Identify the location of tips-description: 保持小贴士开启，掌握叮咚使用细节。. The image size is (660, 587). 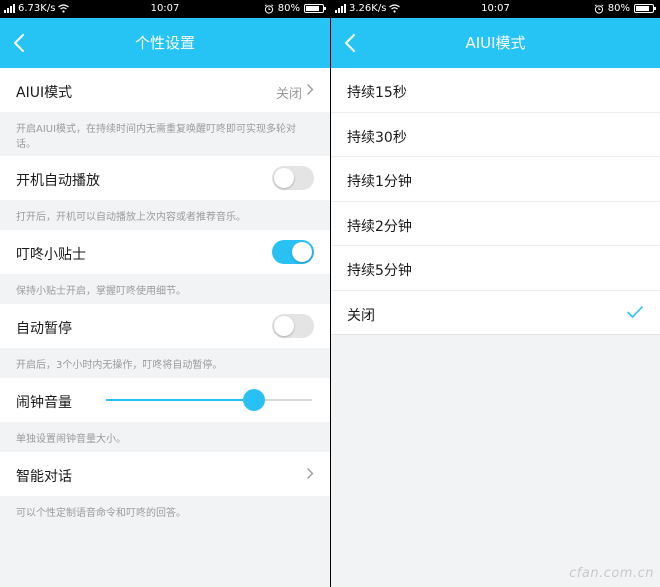
(101, 291).